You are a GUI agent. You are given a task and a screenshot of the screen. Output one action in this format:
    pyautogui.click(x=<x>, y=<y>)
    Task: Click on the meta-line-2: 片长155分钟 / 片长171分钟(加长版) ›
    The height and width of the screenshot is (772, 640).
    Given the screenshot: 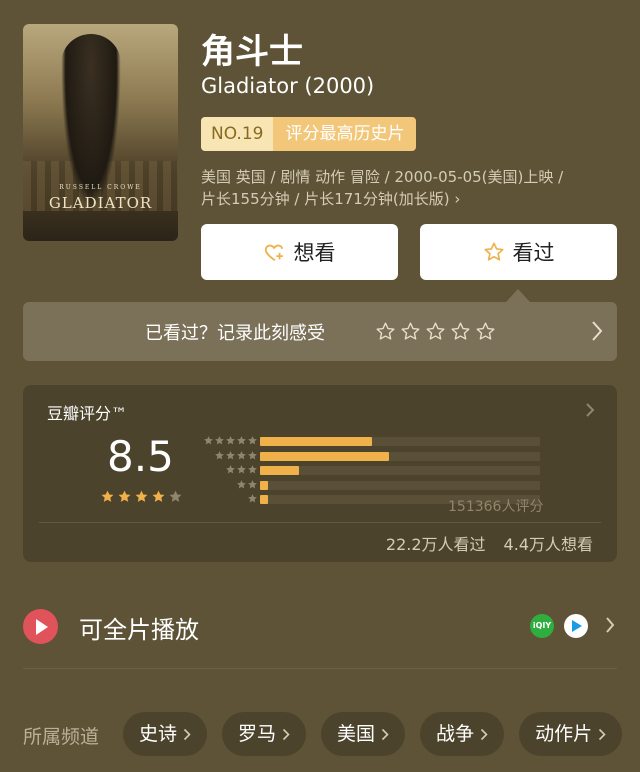 What is the action you would take?
    pyautogui.click(x=331, y=199)
    